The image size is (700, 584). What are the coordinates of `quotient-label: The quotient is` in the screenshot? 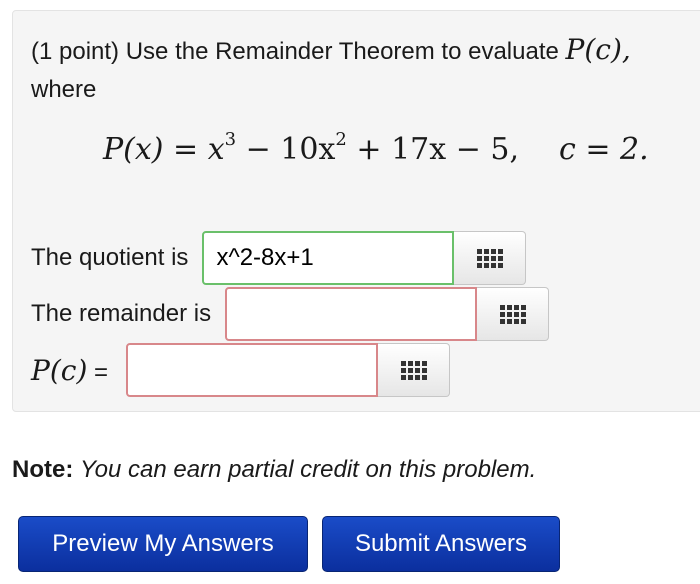 It's located at (110, 257).